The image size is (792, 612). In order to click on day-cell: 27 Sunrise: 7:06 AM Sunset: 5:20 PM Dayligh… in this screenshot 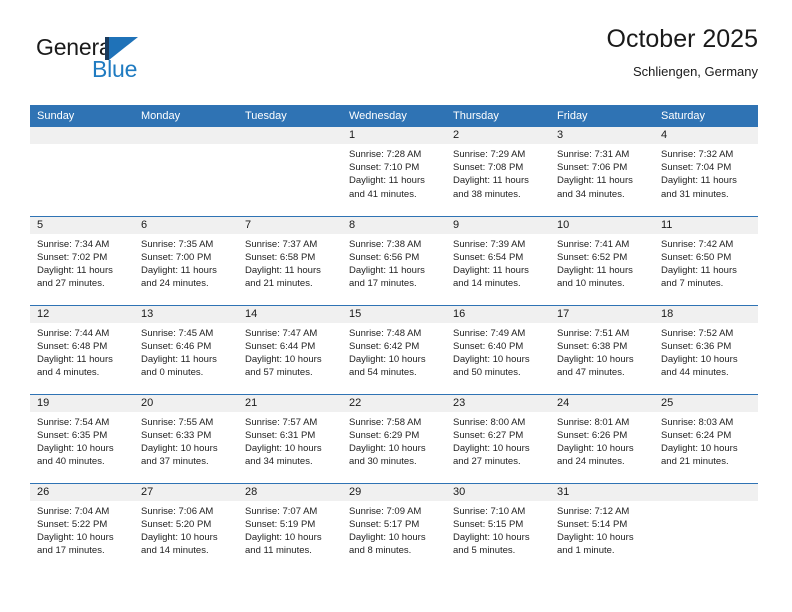, I will do `click(186, 527)`.